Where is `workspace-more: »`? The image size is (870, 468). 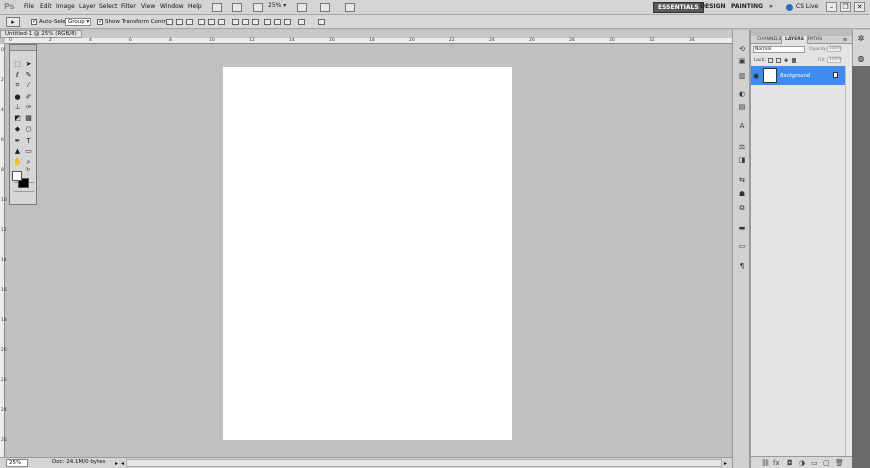
workspace-more: » is located at coordinates (771, 7).